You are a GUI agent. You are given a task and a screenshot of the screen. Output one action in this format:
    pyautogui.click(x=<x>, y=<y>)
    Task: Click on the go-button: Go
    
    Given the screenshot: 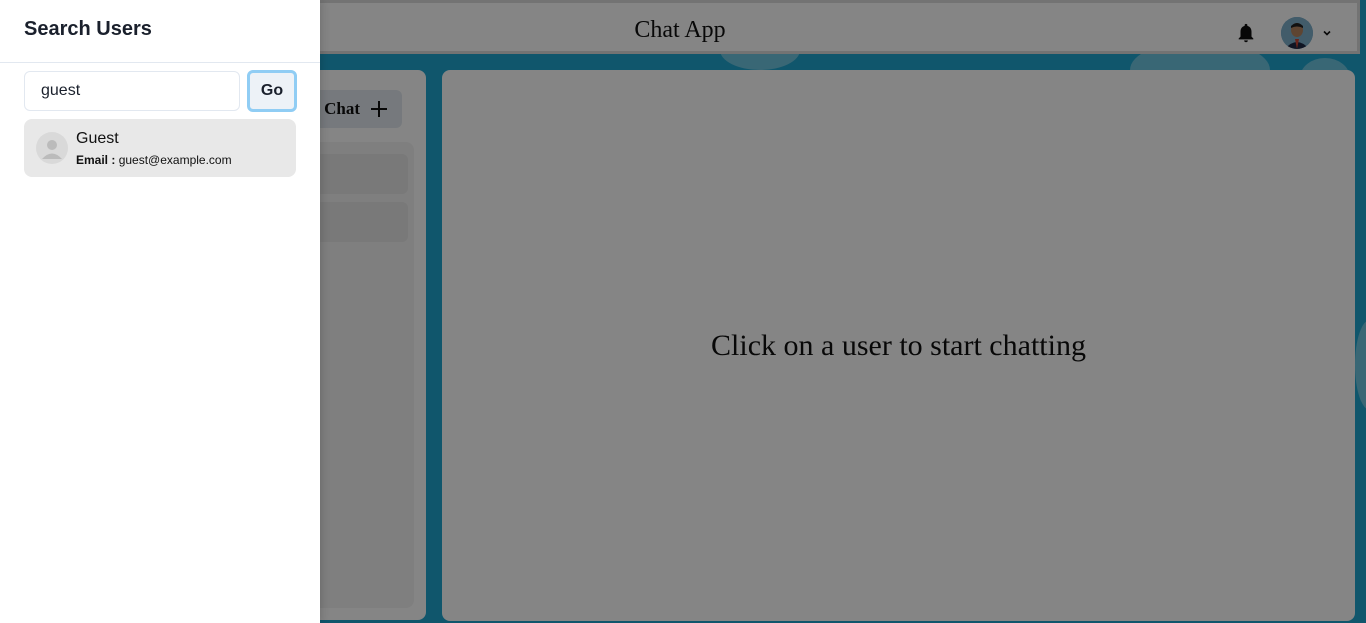 What is the action you would take?
    pyautogui.click(x=272, y=91)
    